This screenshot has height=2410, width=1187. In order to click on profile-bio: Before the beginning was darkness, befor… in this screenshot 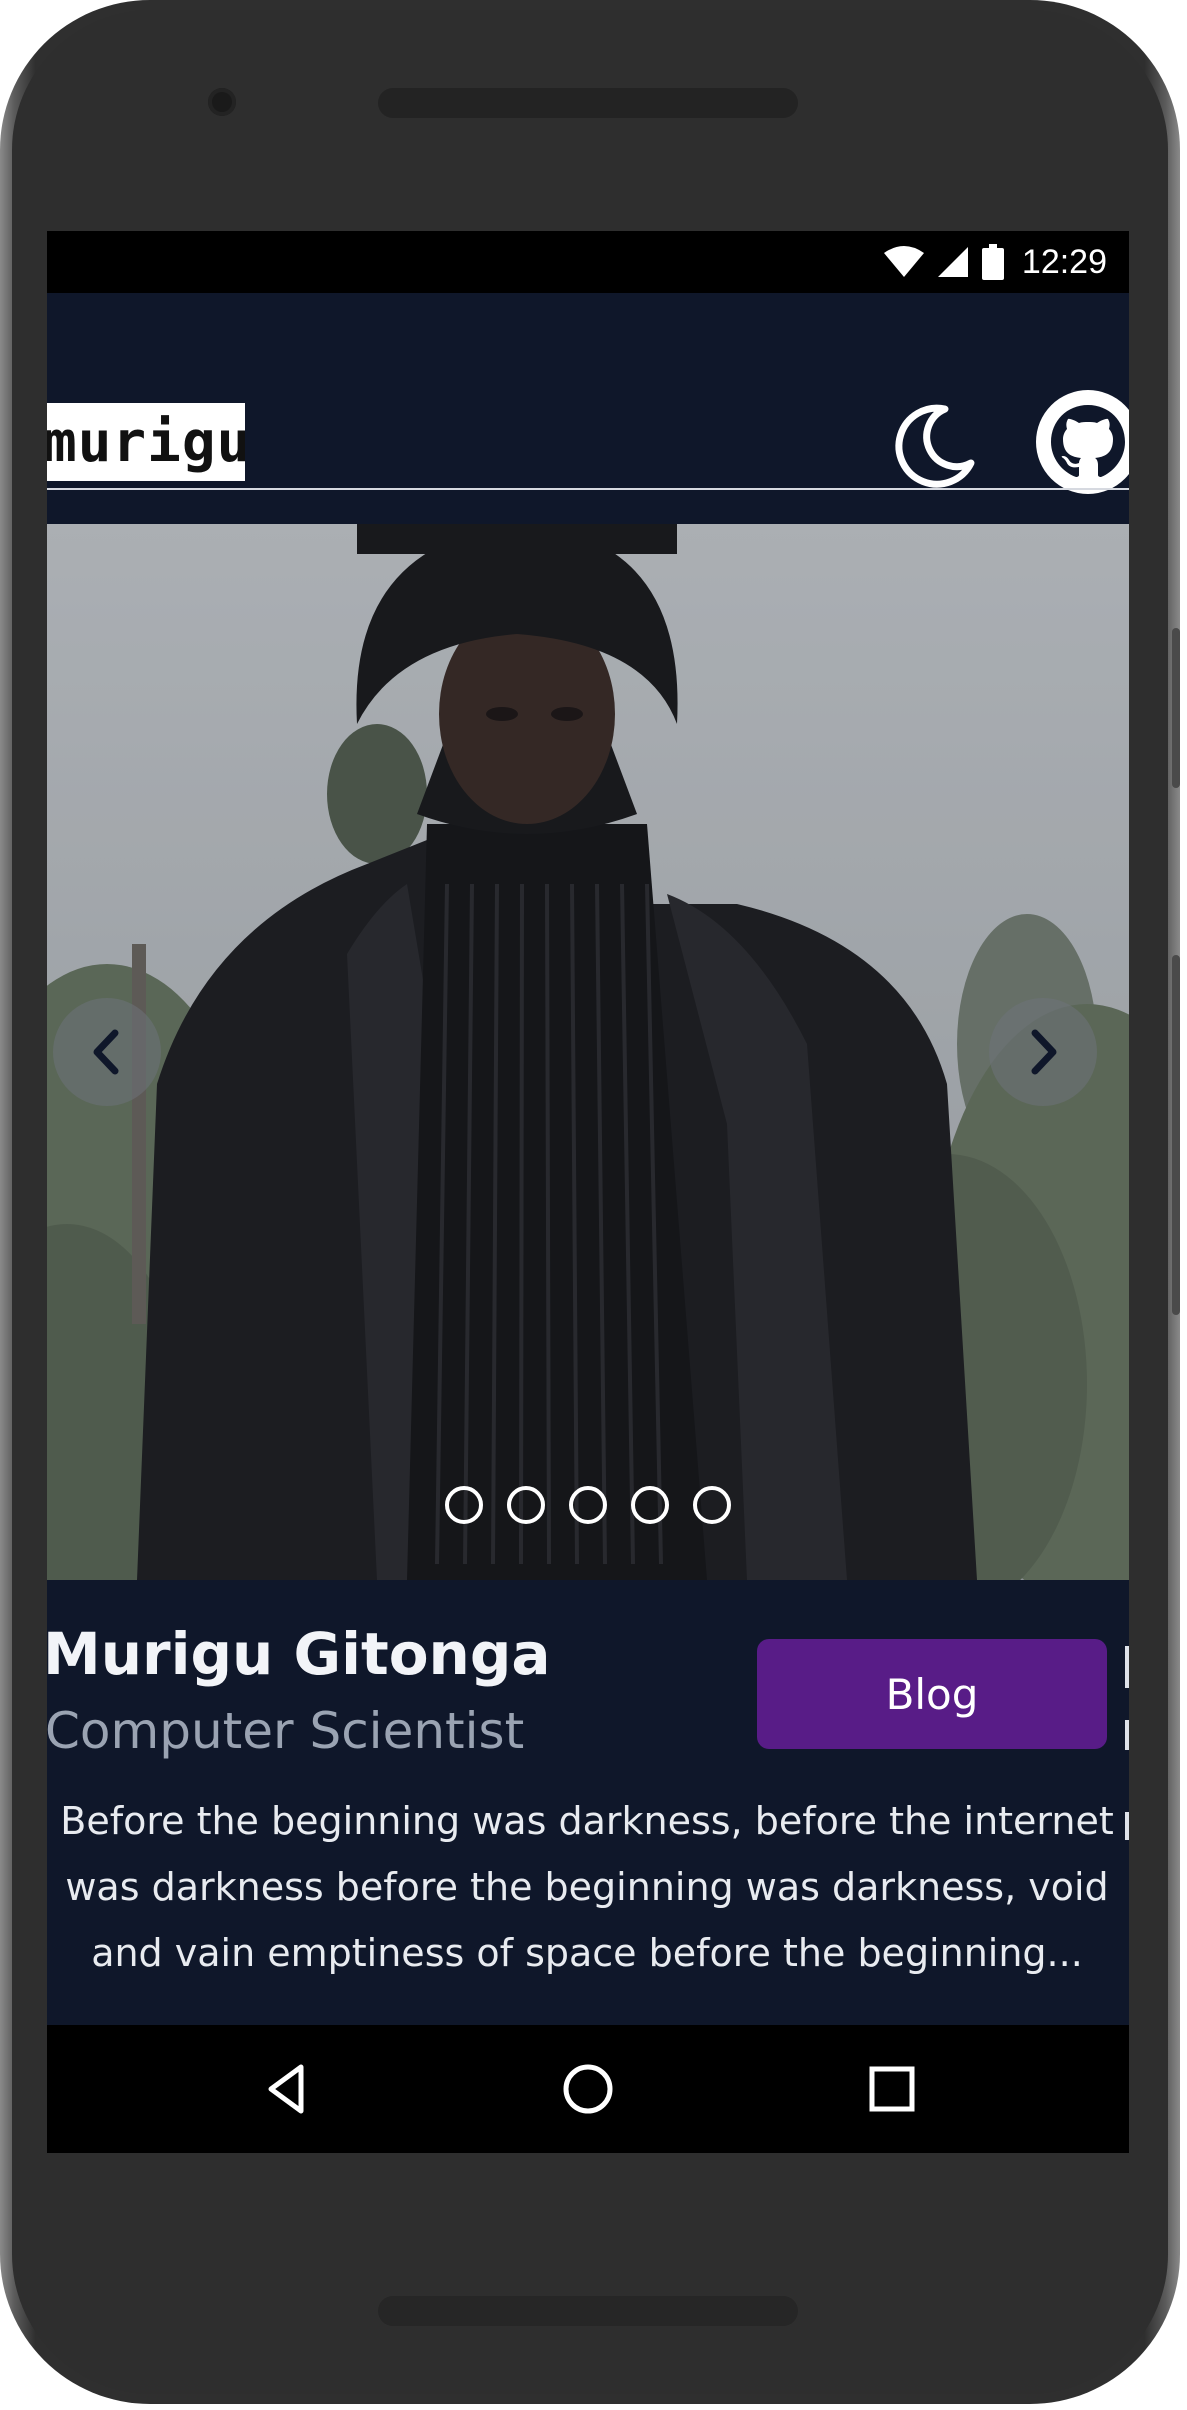, I will do `click(588, 1887)`.